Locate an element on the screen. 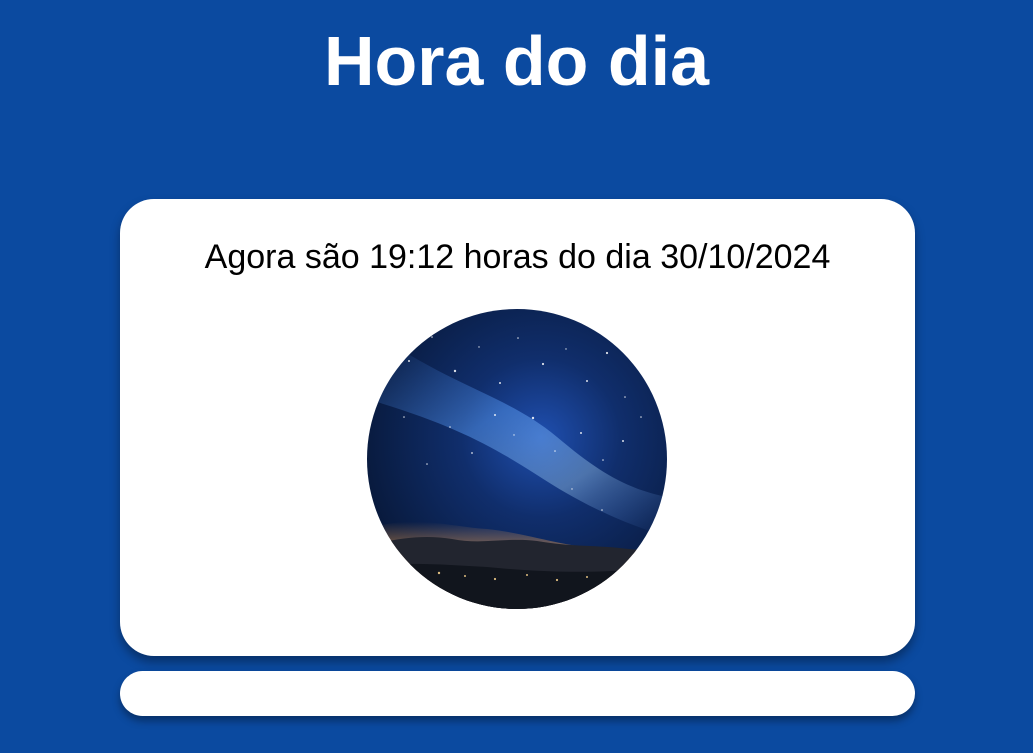 The height and width of the screenshot is (753, 1033). night-sky-image is located at coordinates (517, 459).